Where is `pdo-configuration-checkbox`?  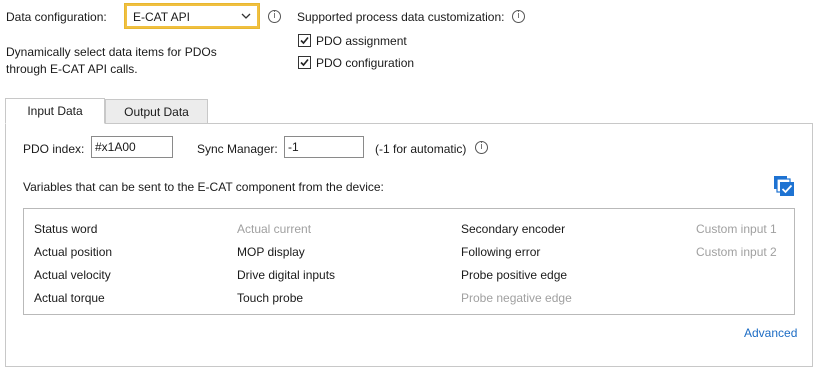 pdo-configuration-checkbox is located at coordinates (304, 62).